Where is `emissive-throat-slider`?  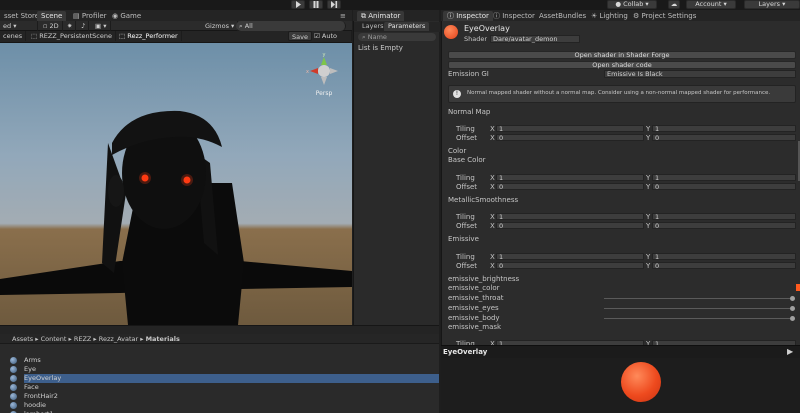
emissive-throat-slider is located at coordinates (697, 298).